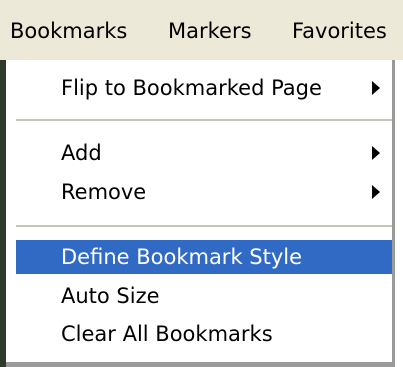  What do you see at coordinates (200, 364) in the screenshot?
I see `menu-shadow-bottom` at bounding box center [200, 364].